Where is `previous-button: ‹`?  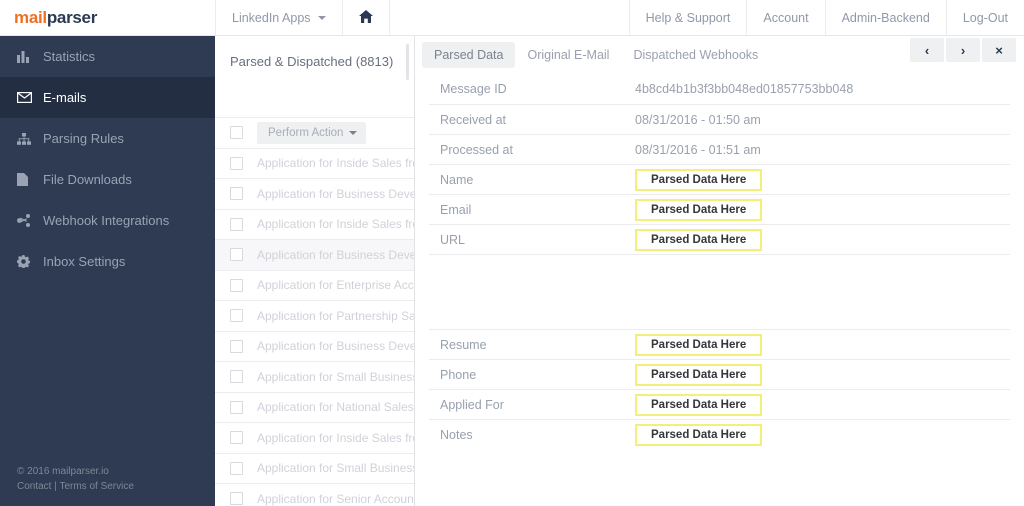
previous-button: ‹ is located at coordinates (927, 50).